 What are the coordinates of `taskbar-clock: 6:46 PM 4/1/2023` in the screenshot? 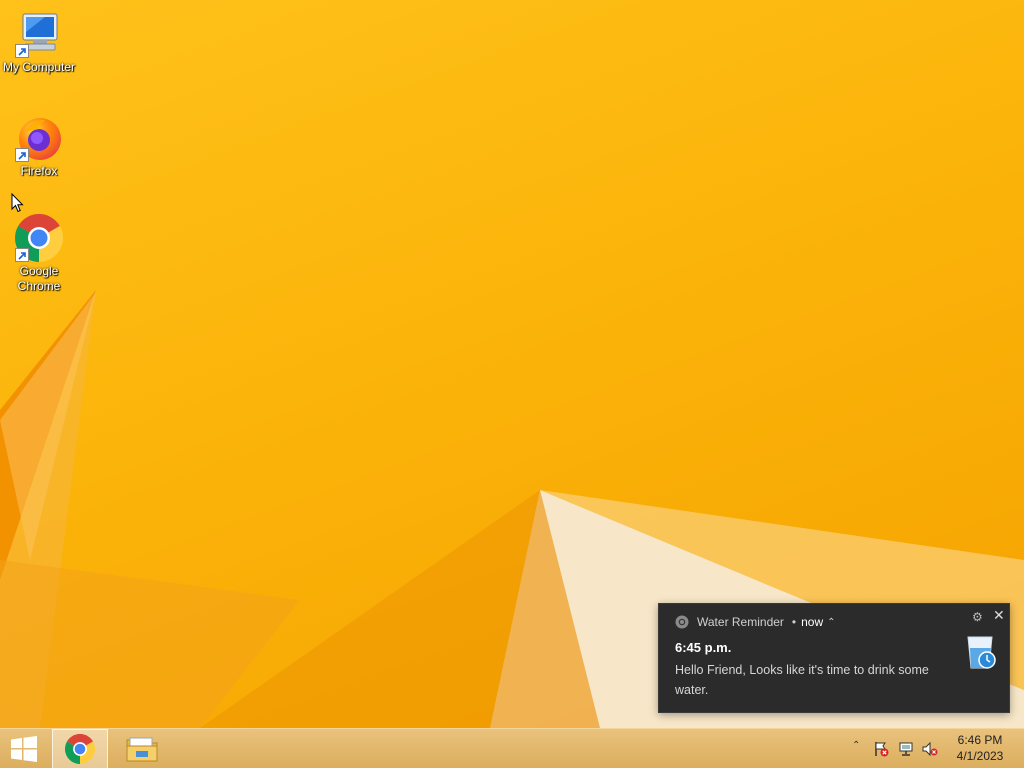 It's located at (980, 748).